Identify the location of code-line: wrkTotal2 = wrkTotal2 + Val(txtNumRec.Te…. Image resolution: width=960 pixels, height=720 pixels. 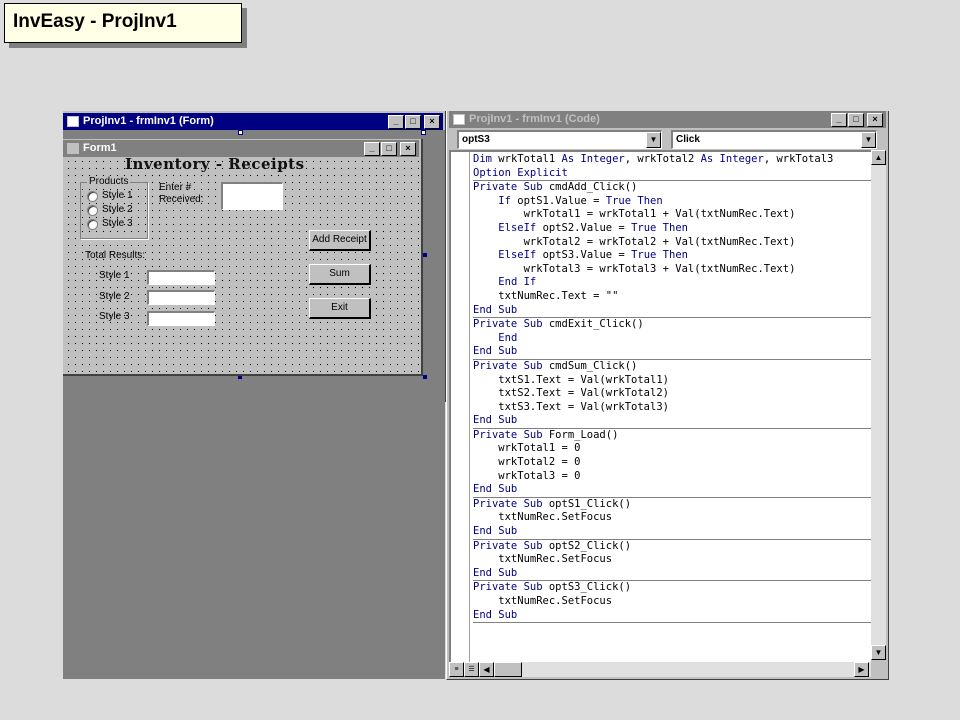
(673, 243).